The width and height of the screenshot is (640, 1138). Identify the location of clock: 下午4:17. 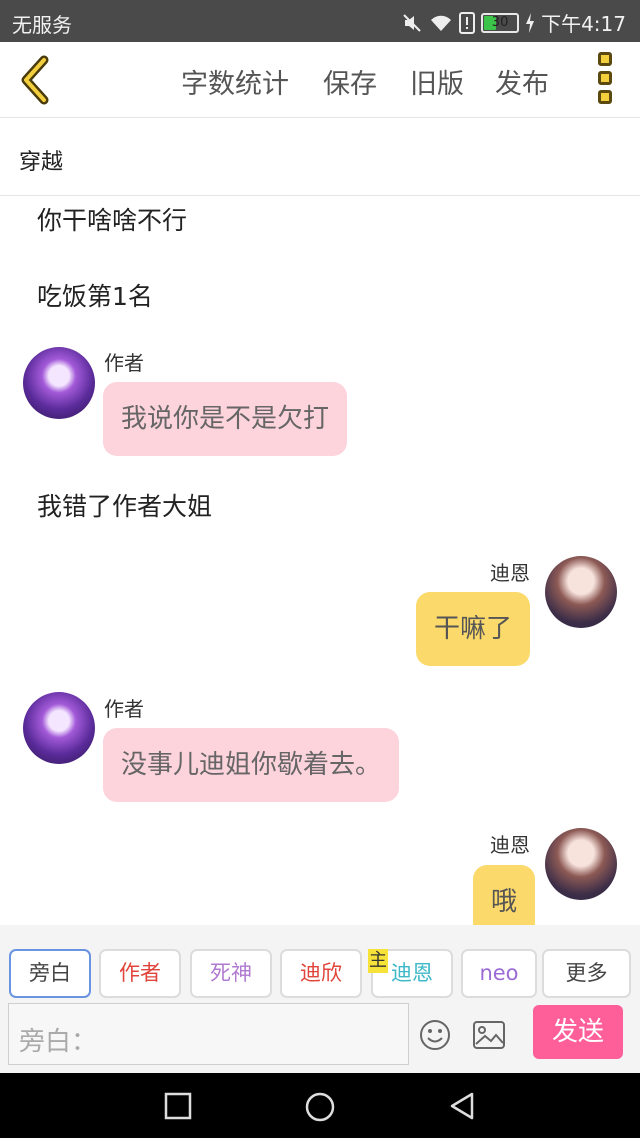
(583, 24).